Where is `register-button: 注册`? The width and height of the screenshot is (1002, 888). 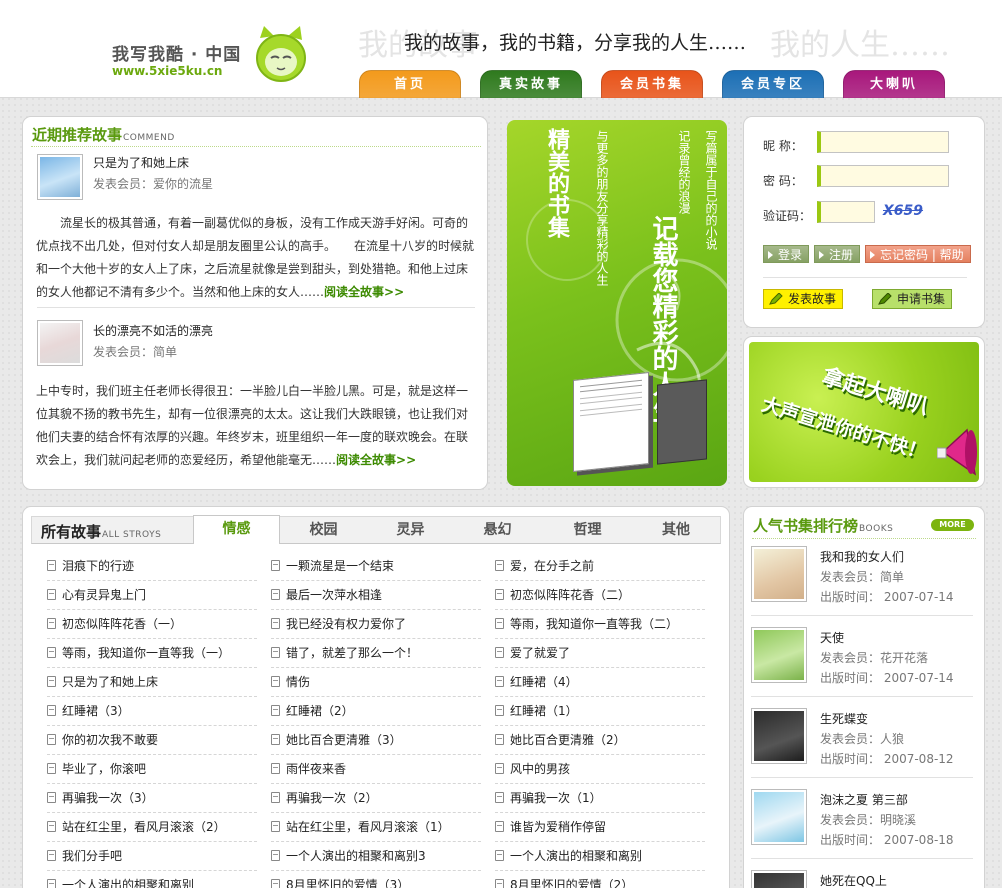 register-button: 注册 is located at coordinates (837, 254).